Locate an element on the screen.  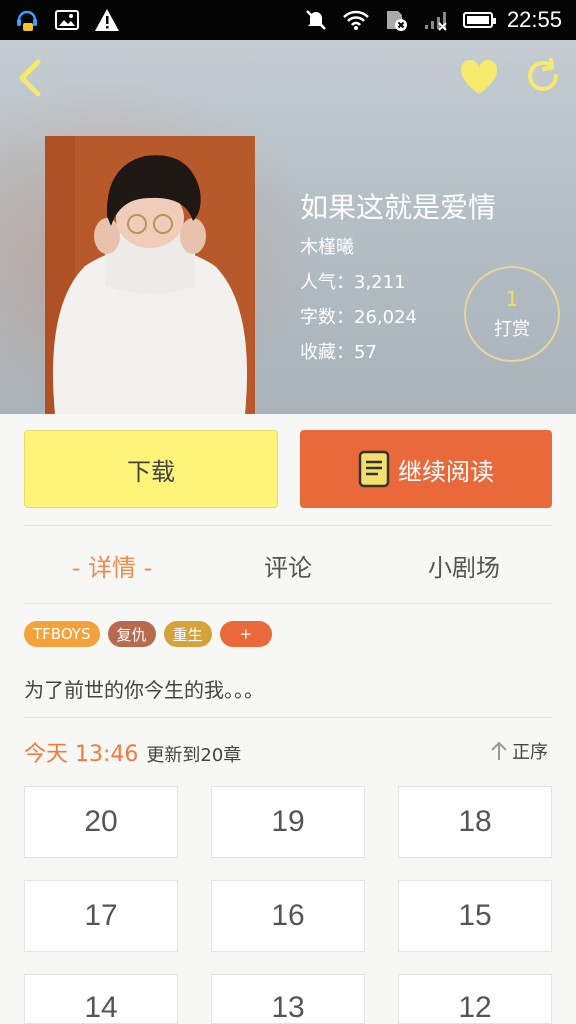
back-button is located at coordinates (32, 78).